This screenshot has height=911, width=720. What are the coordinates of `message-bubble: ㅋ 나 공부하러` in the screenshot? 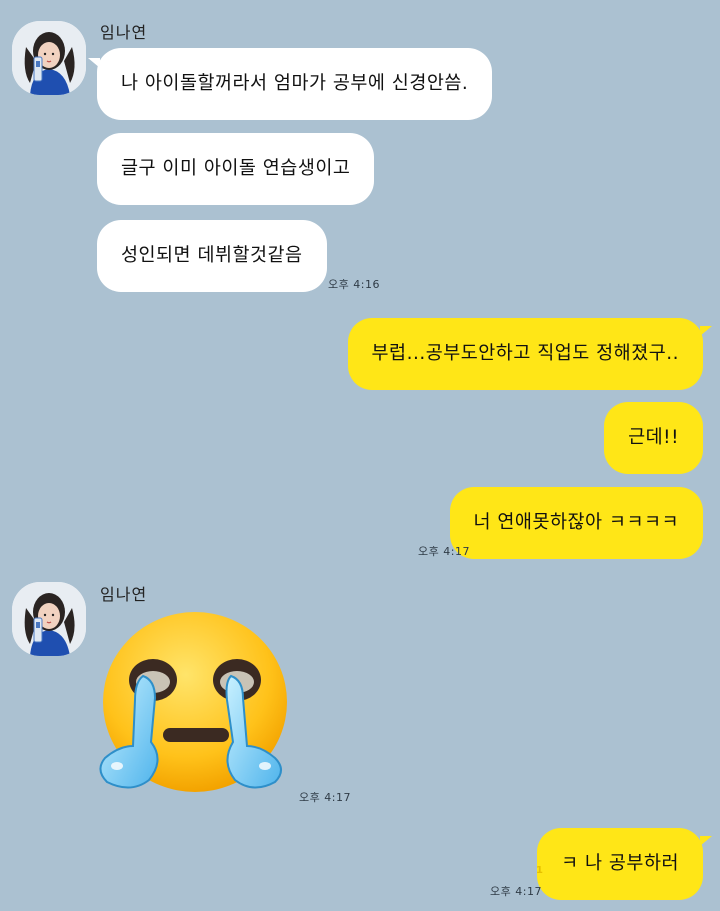 It's located at (624, 864).